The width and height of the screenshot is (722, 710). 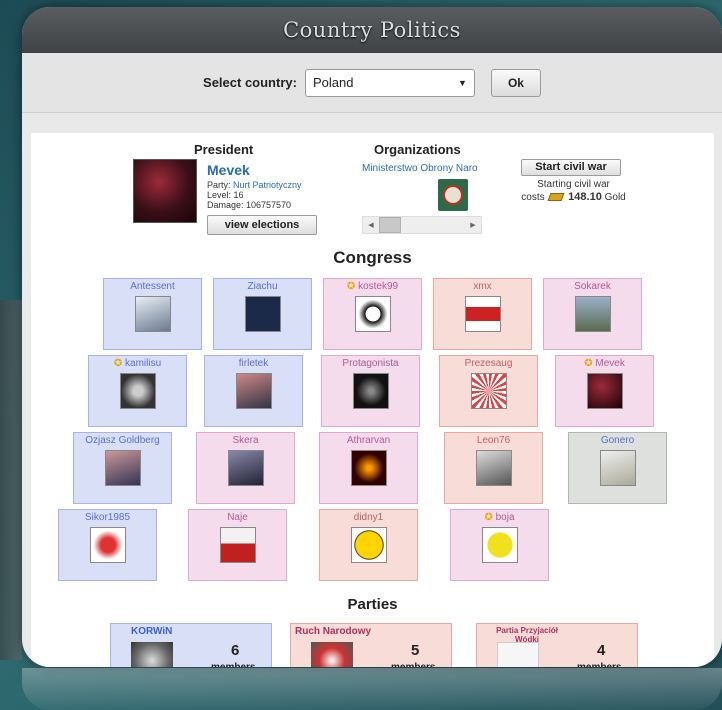 What do you see at coordinates (253, 362) in the screenshot?
I see `congress-member-name: firletek` at bounding box center [253, 362].